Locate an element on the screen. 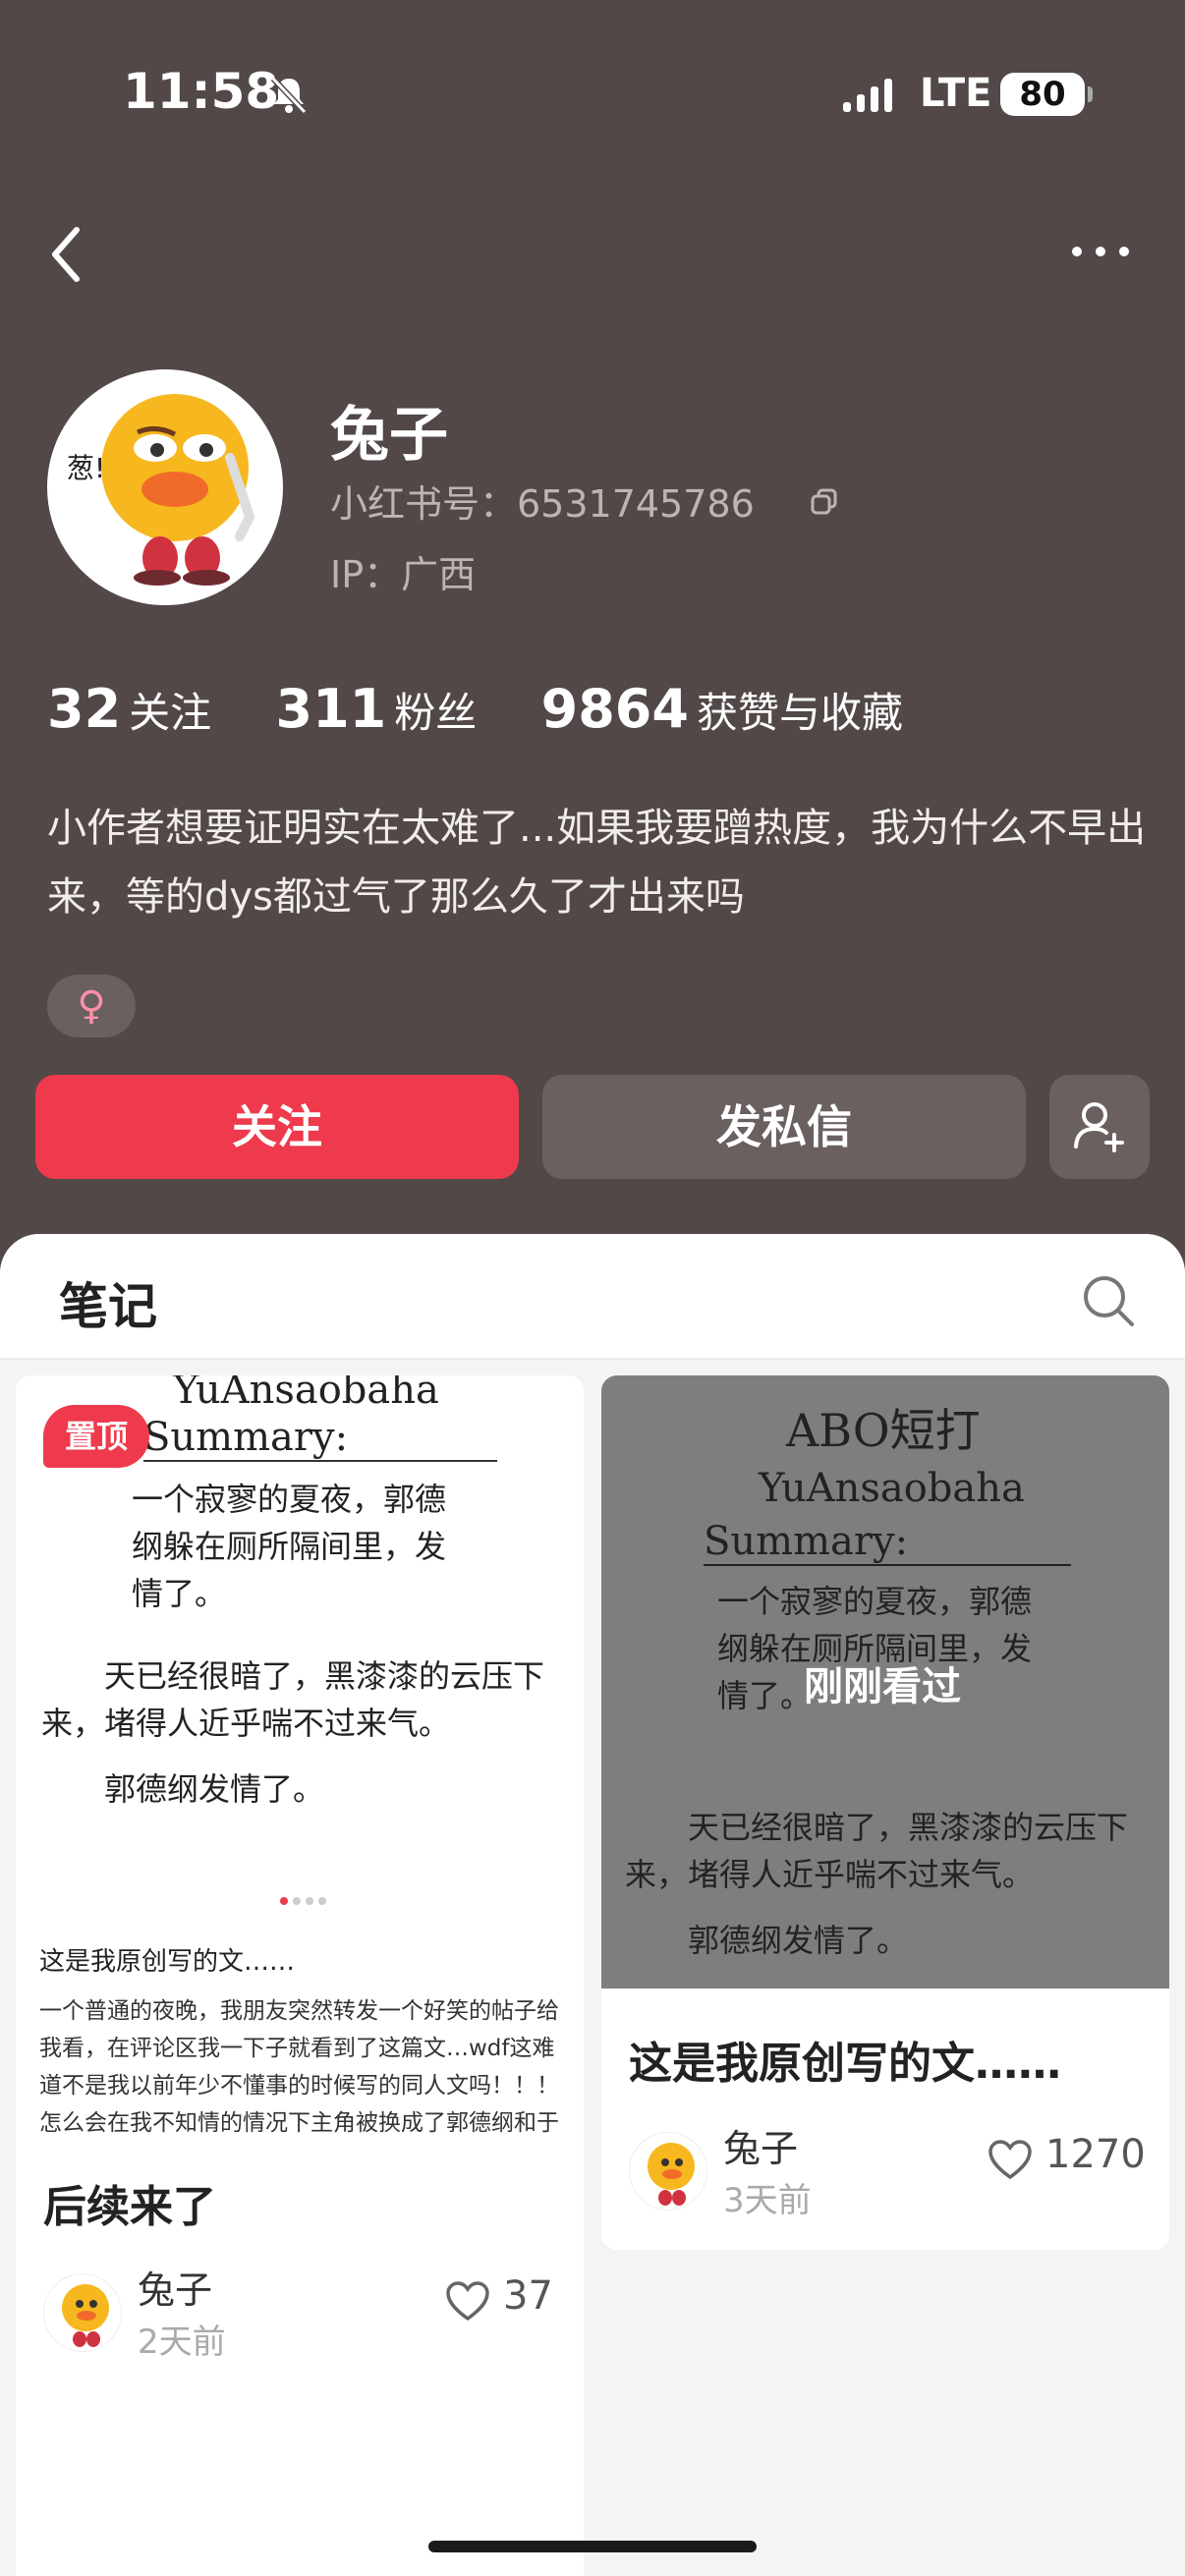 Image resolution: width=1185 pixels, height=2576 pixels. network-type: LTE is located at coordinates (956, 93).